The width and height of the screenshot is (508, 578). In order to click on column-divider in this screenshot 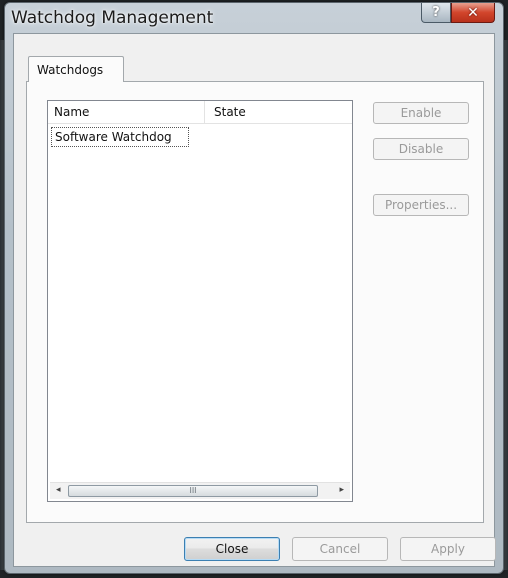, I will do `click(204, 112)`.